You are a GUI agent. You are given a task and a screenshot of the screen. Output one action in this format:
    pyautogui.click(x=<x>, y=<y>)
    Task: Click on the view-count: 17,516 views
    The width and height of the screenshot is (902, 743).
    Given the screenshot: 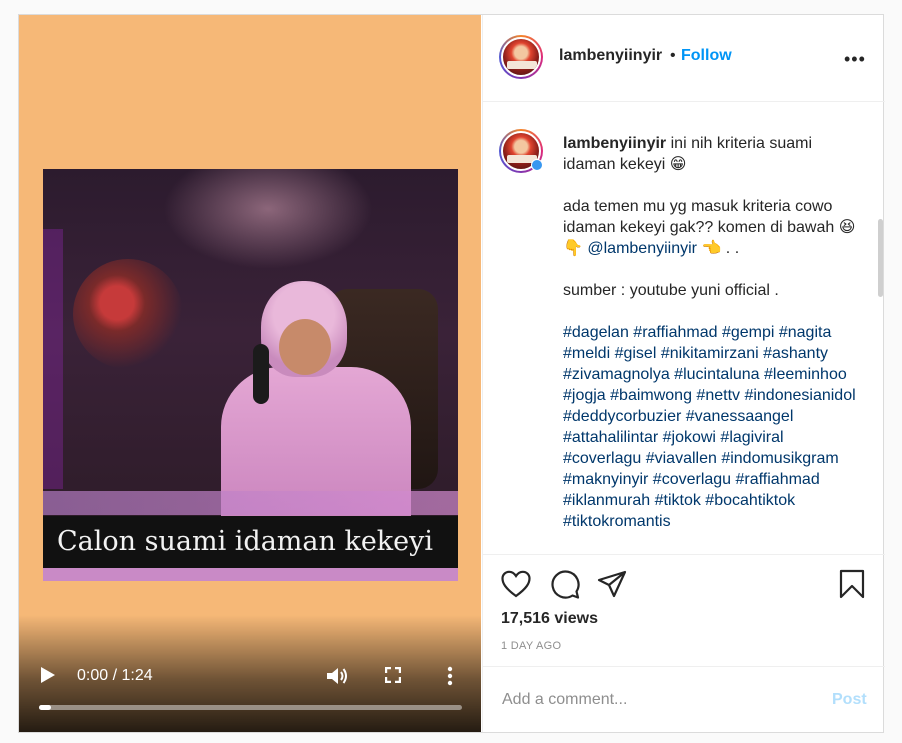 What is the action you would take?
    pyautogui.click(x=549, y=619)
    